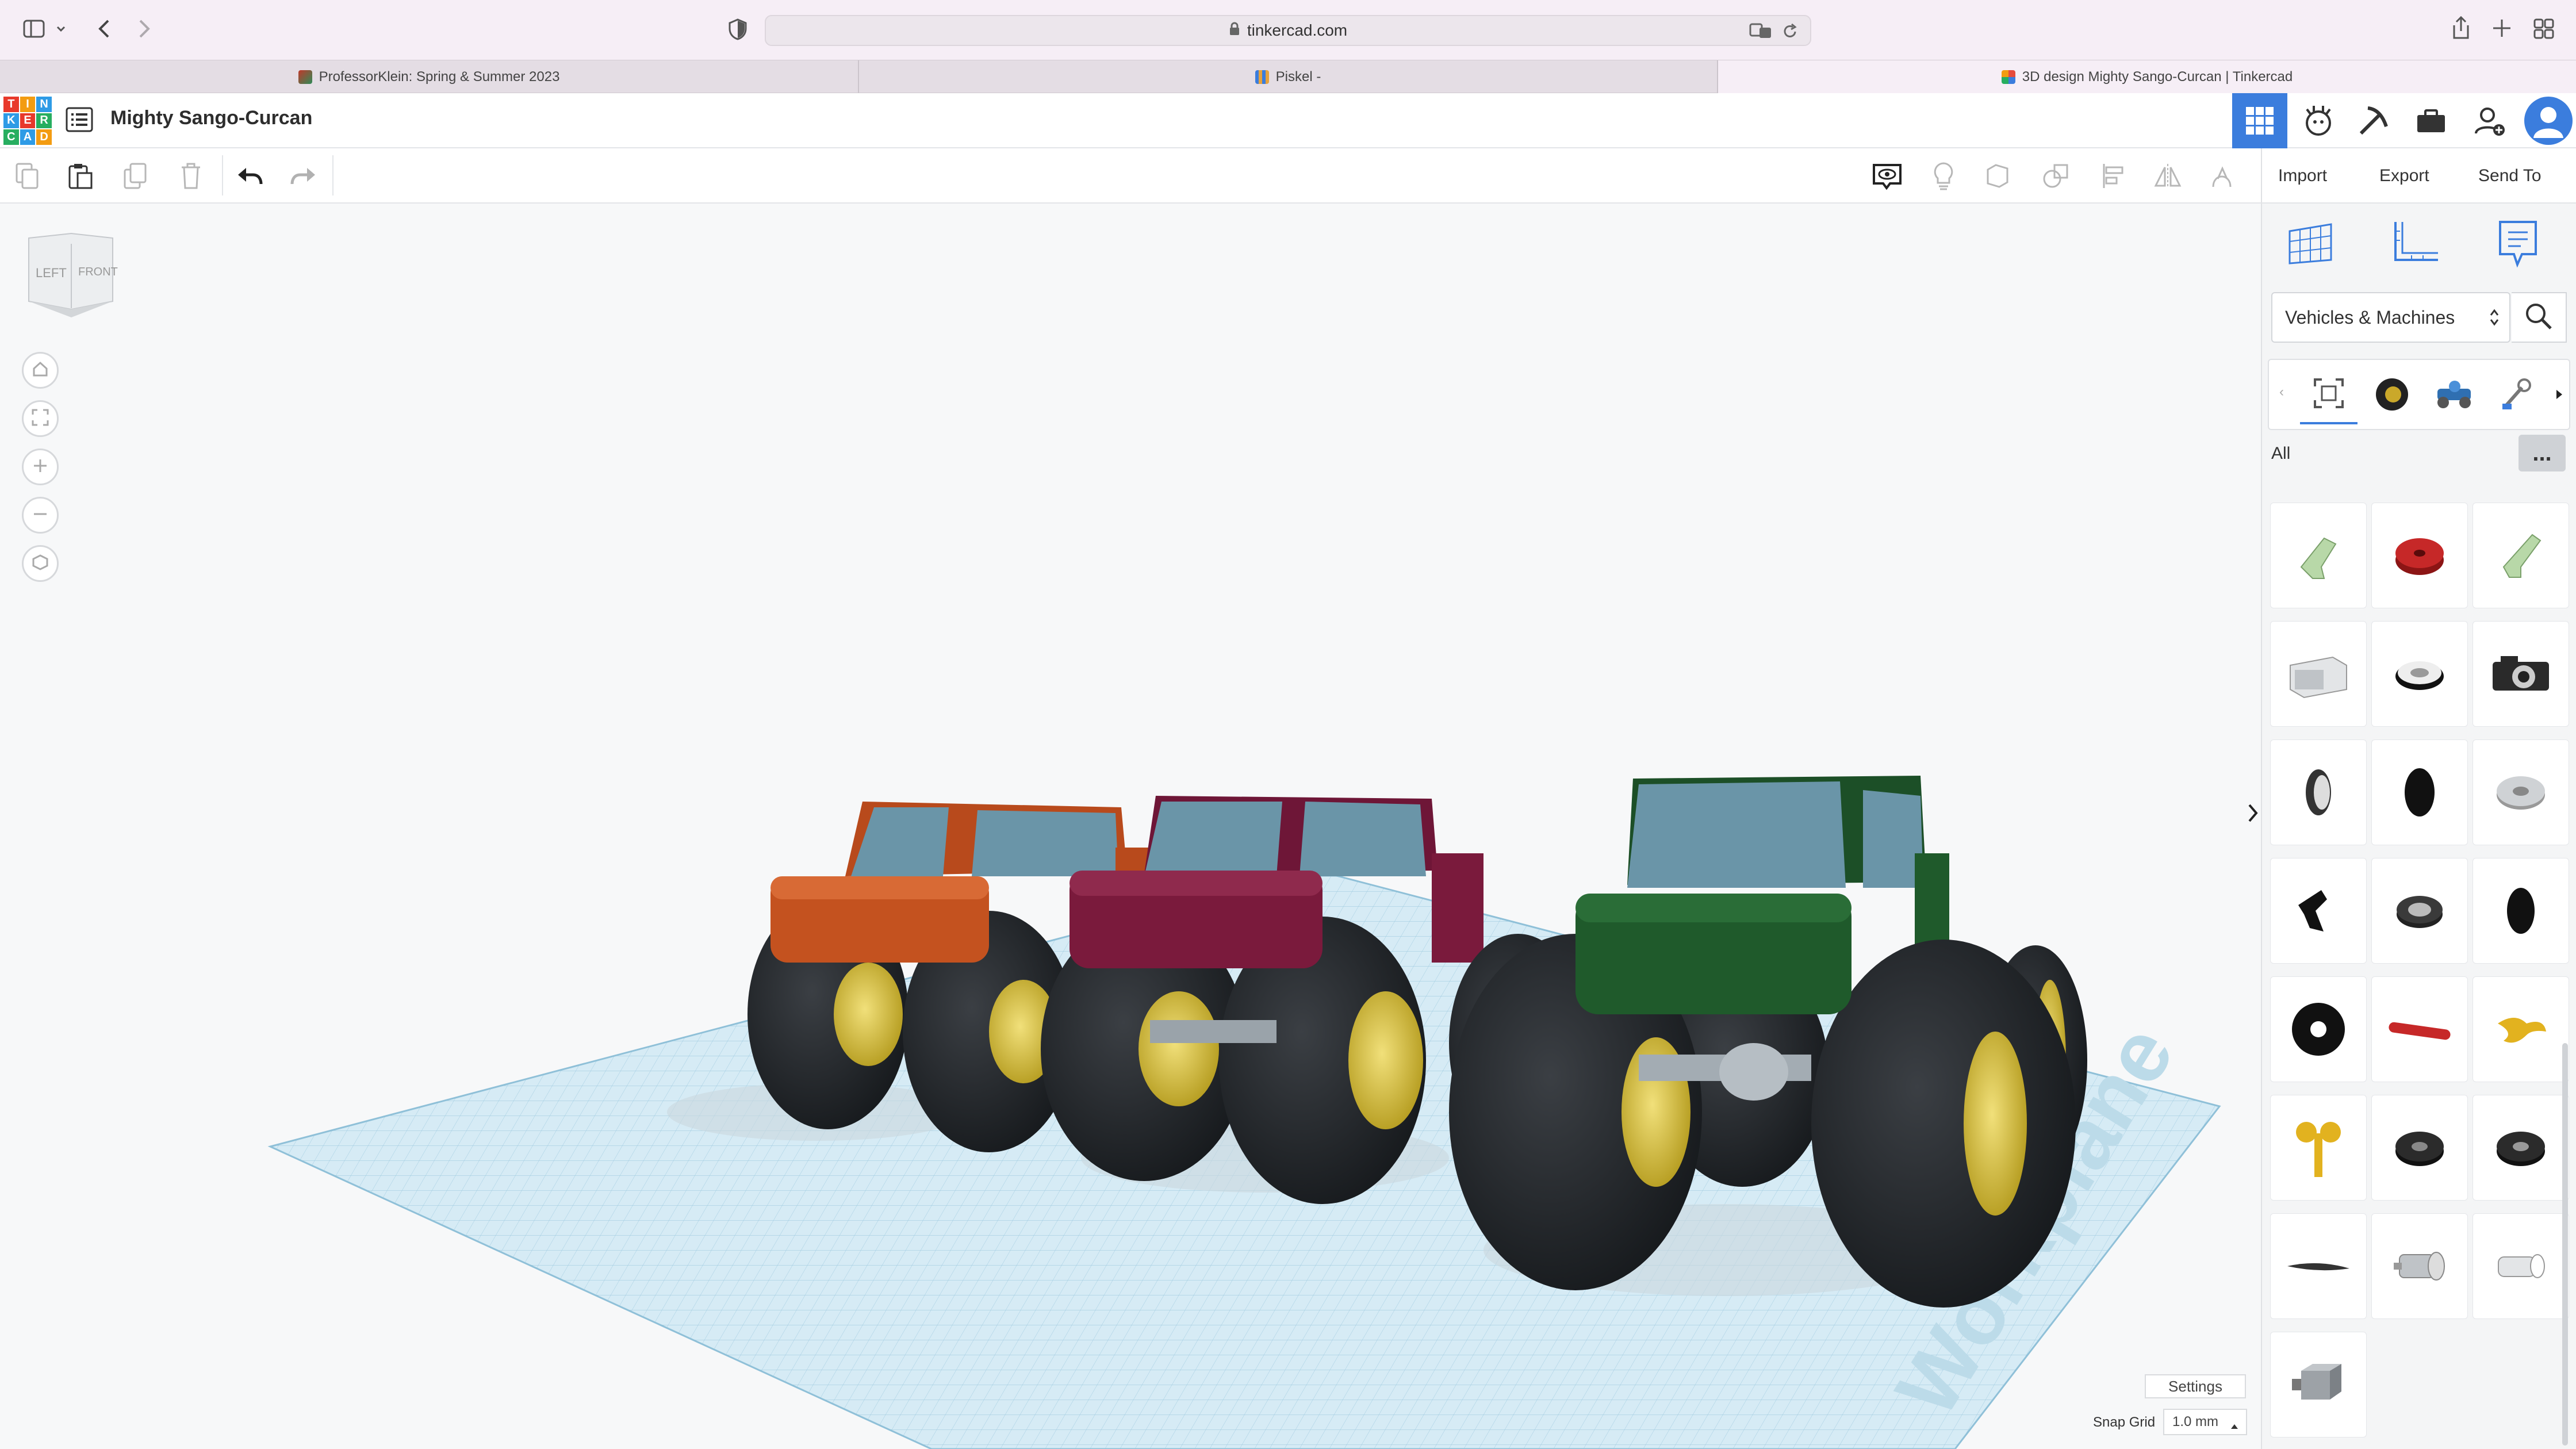 This screenshot has height=1449, width=2576. Describe the element at coordinates (2454, 395) in the screenshot. I see `tab-machines` at that location.